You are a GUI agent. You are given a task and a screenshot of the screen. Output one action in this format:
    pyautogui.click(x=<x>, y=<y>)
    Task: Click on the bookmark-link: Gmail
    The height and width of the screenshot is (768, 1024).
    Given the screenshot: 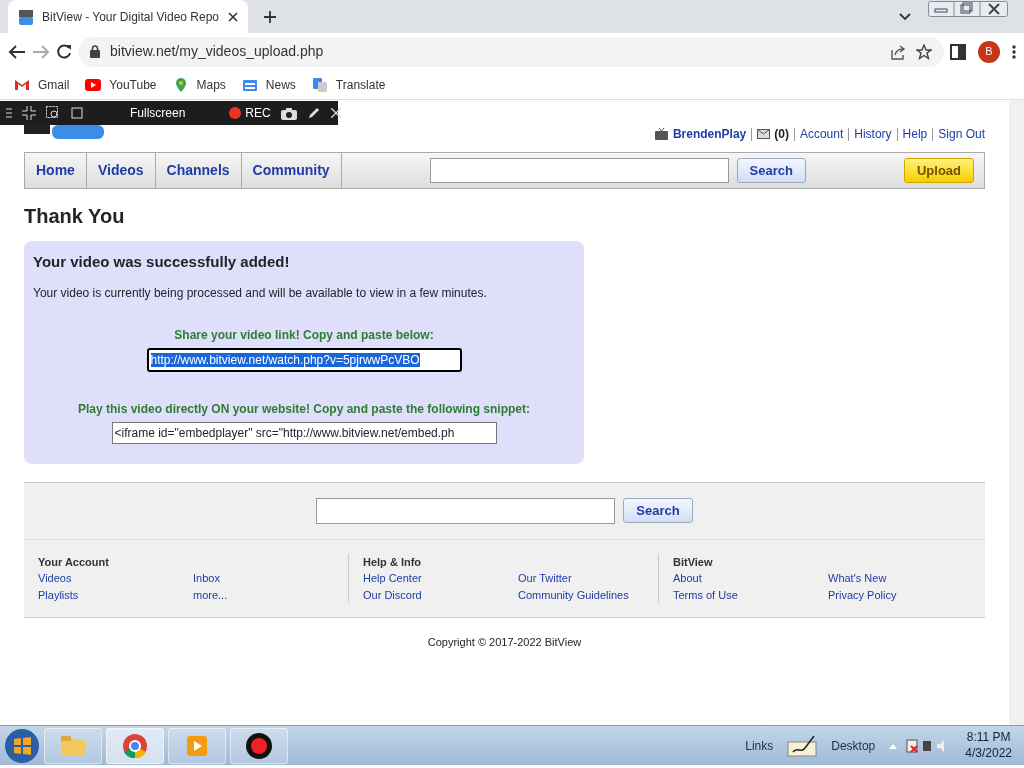 What is the action you would take?
    pyautogui.click(x=42, y=84)
    